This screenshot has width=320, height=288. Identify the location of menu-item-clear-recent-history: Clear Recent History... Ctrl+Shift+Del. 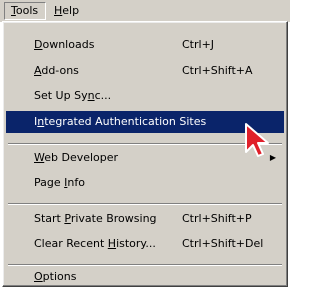
(145, 244).